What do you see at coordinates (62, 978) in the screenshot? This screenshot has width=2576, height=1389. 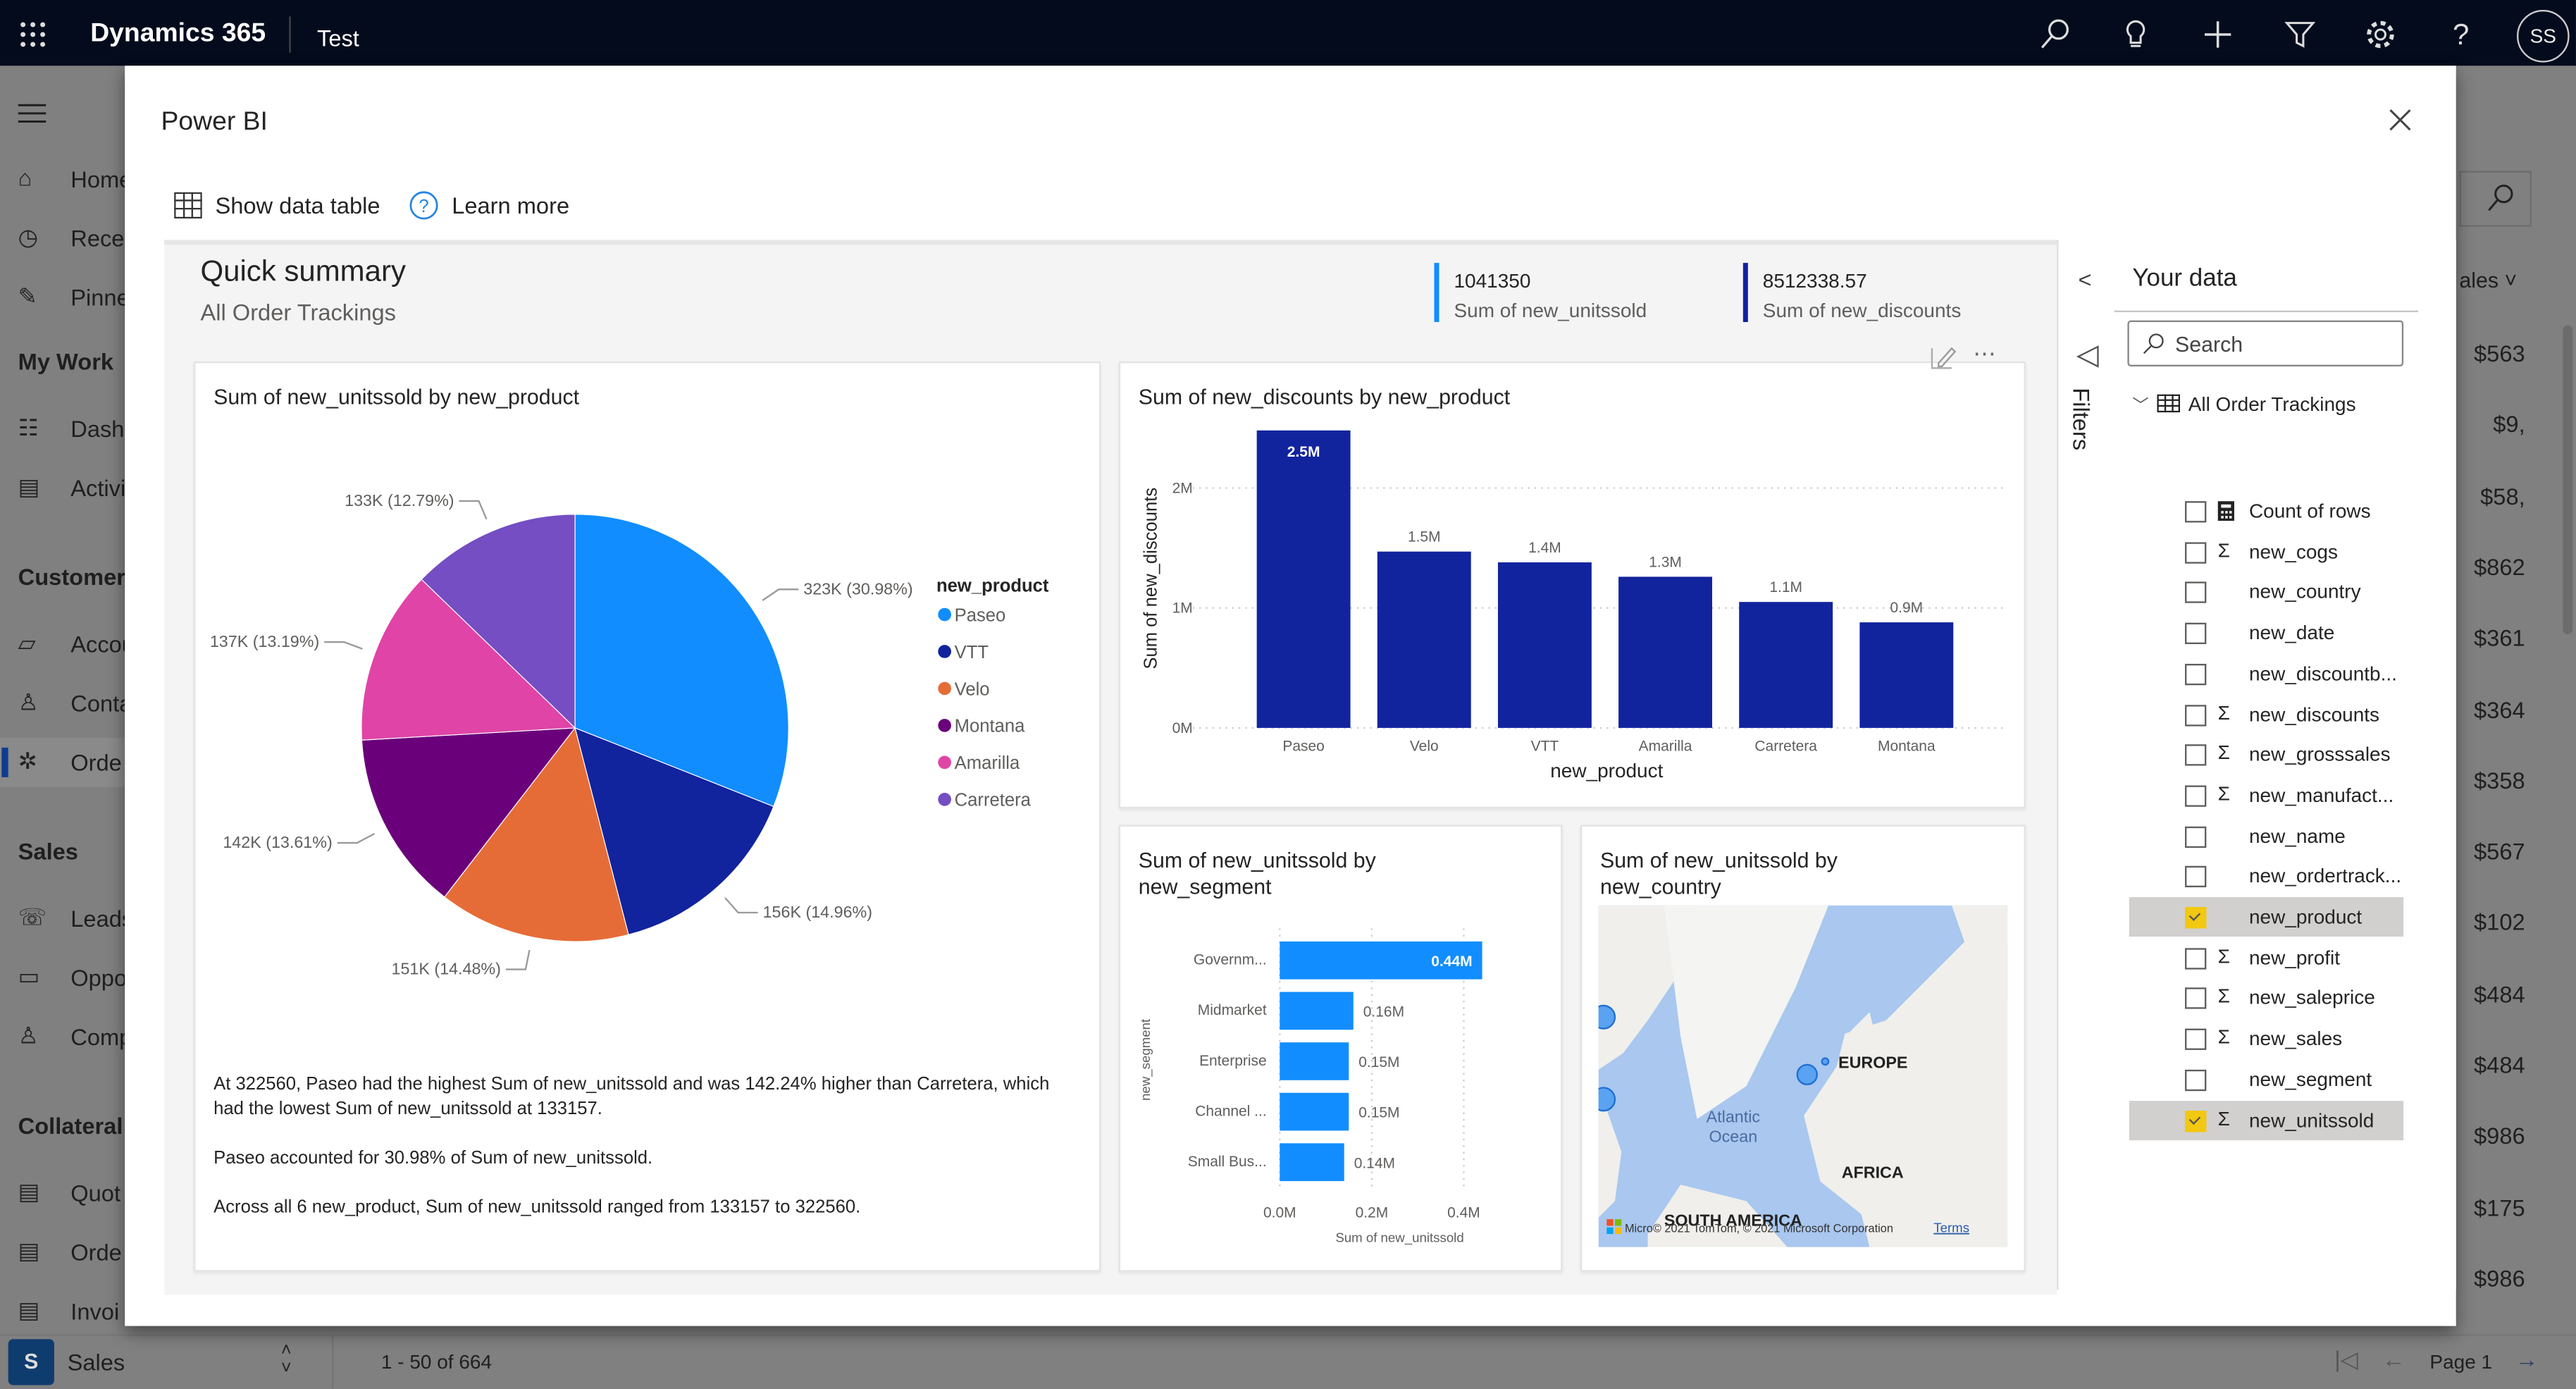 I see `sidebar-item: ▭ Oppo` at bounding box center [62, 978].